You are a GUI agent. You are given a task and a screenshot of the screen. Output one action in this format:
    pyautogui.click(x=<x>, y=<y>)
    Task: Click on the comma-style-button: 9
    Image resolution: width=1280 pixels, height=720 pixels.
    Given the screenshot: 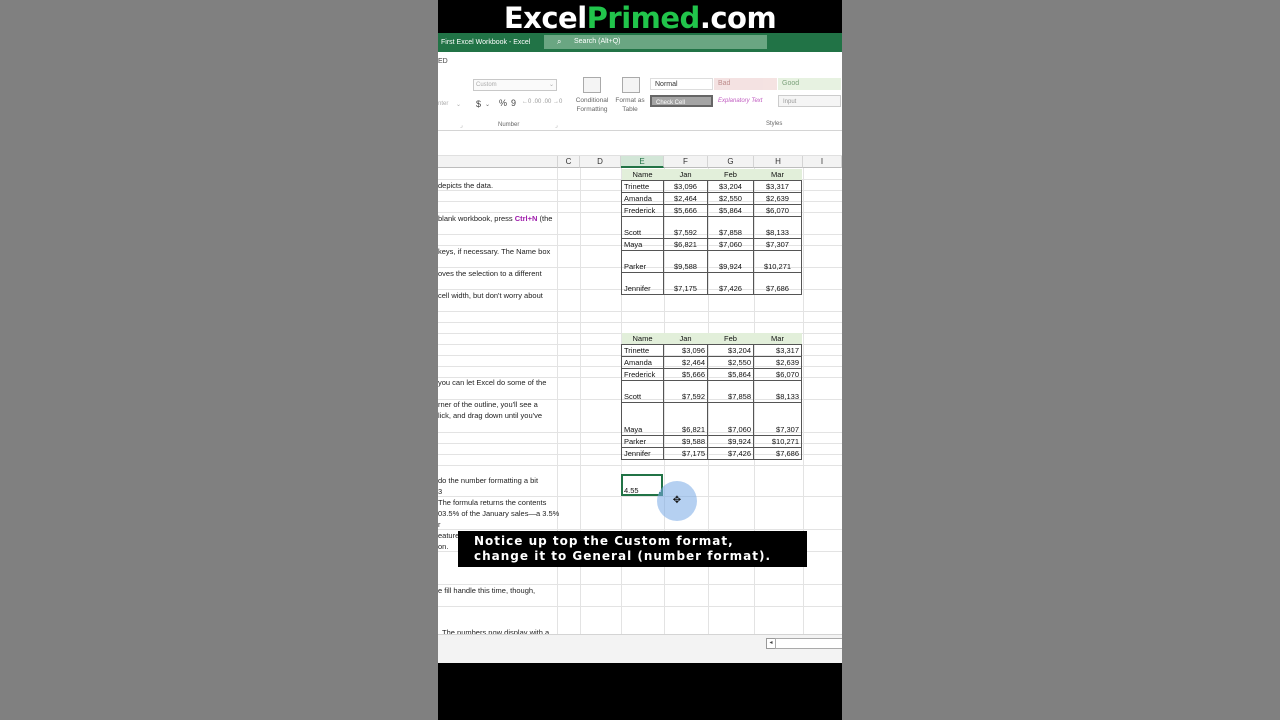 What is the action you would take?
    pyautogui.click(x=513, y=103)
    